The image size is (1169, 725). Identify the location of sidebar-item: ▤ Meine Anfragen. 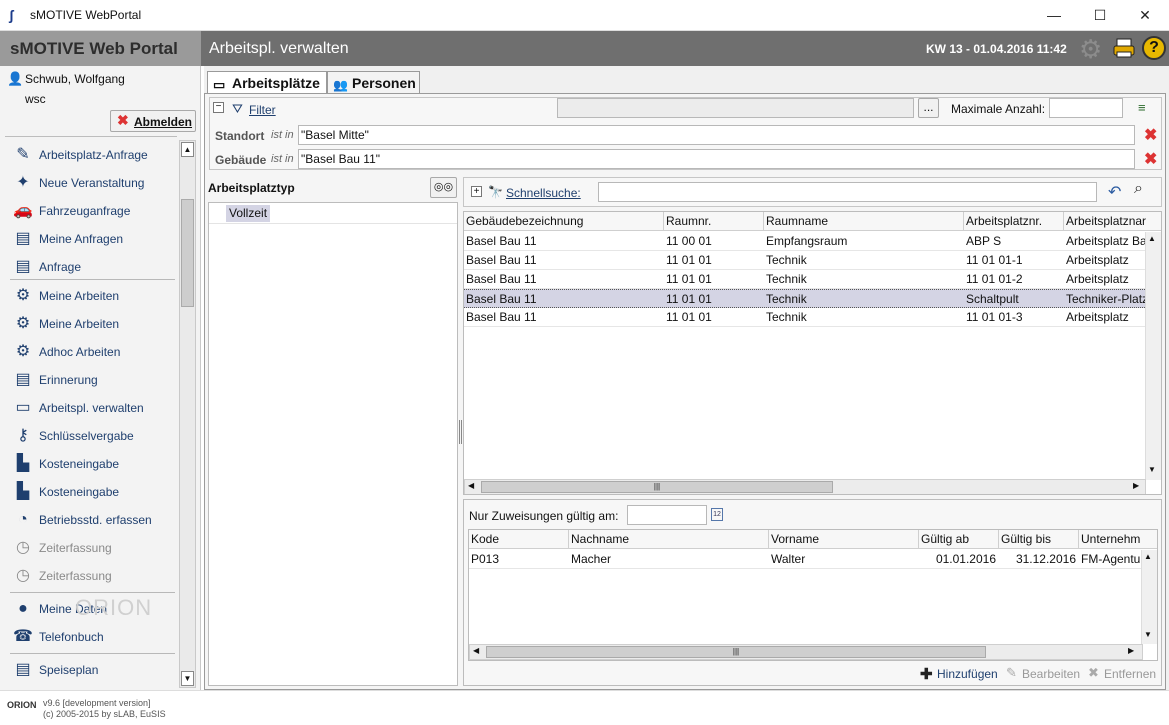
(92, 239).